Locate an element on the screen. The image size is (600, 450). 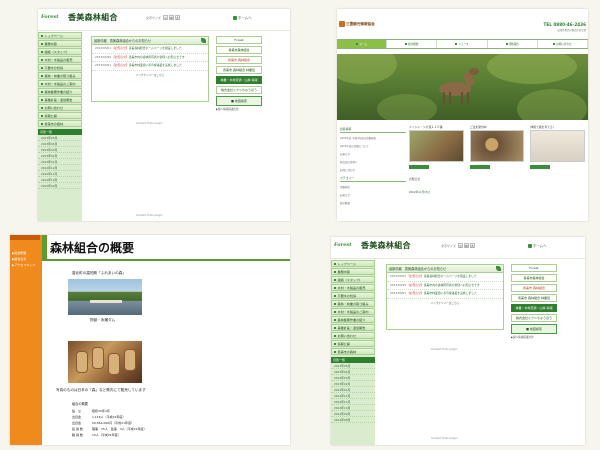
corporate-logo: 三豊観光情報協会 is located at coordinates (357, 24).